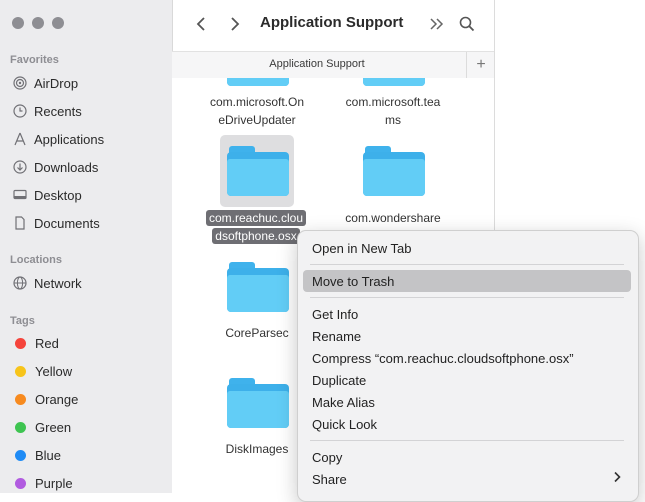  Describe the element at coordinates (467, 336) in the screenshot. I see `menu-item-rename: Rename` at that location.